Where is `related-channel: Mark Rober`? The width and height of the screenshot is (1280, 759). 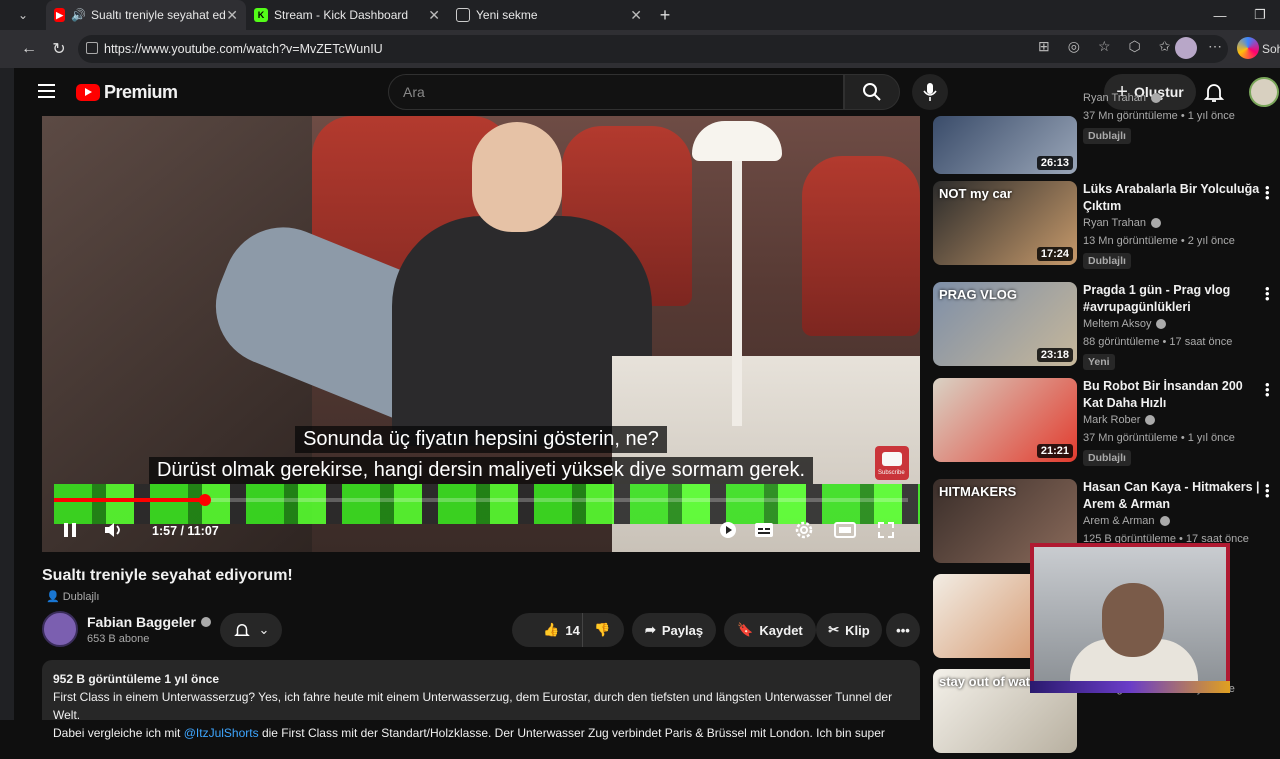 related-channel: Mark Rober is located at coordinates (1119, 420).